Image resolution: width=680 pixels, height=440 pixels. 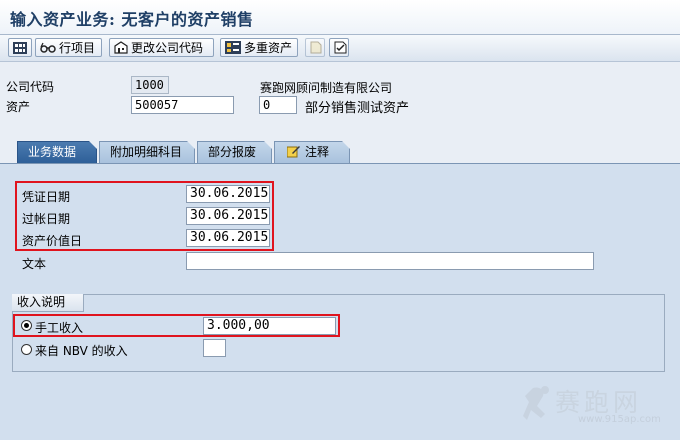 What do you see at coordinates (228, 216) in the screenshot?
I see `posting-date-input: 30.06.2015` at bounding box center [228, 216].